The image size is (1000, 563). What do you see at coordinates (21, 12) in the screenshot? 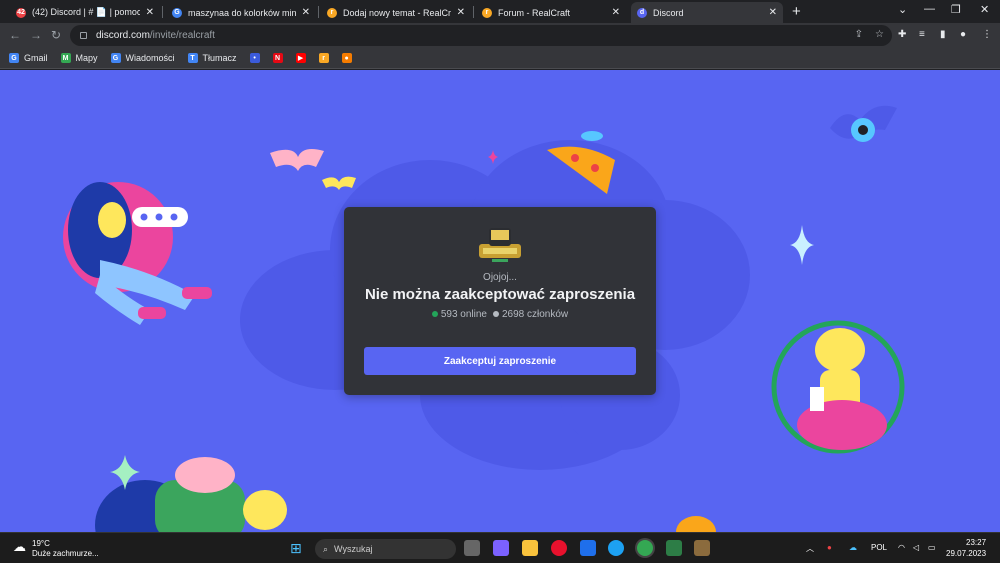
I see `tab-favicon-icon: 42` at bounding box center [21, 12].